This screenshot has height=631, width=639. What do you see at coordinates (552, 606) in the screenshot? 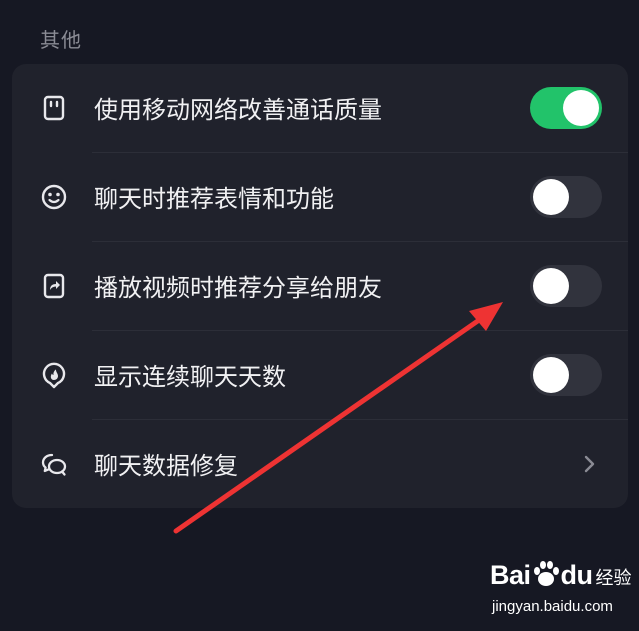
I see `watermark-url: jingyan.baidu.com` at bounding box center [552, 606].